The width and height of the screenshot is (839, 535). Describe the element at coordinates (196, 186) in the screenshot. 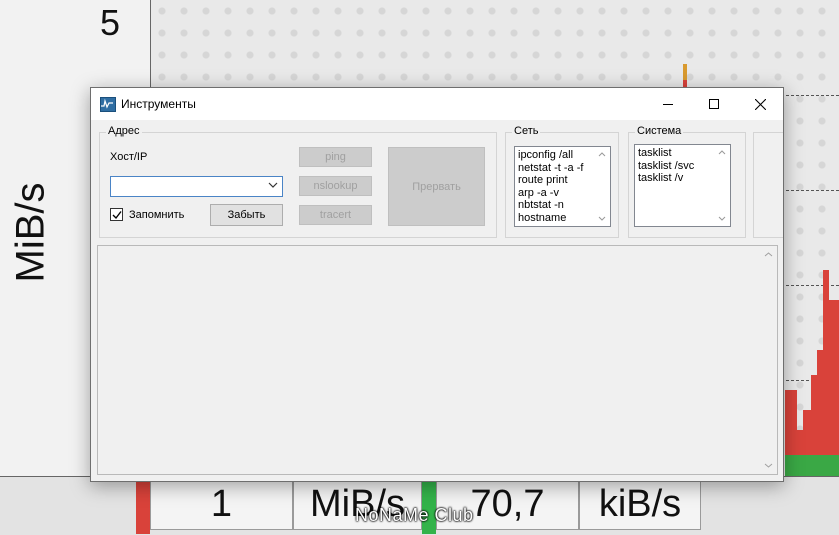

I see `host-input` at that location.